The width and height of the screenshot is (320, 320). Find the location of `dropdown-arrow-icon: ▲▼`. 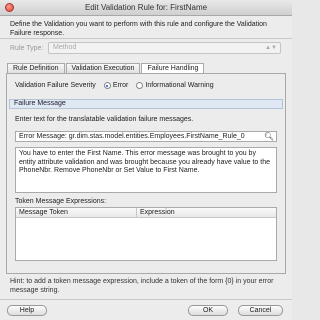

dropdown-arrow-icon: ▲▼ is located at coordinates (271, 48).